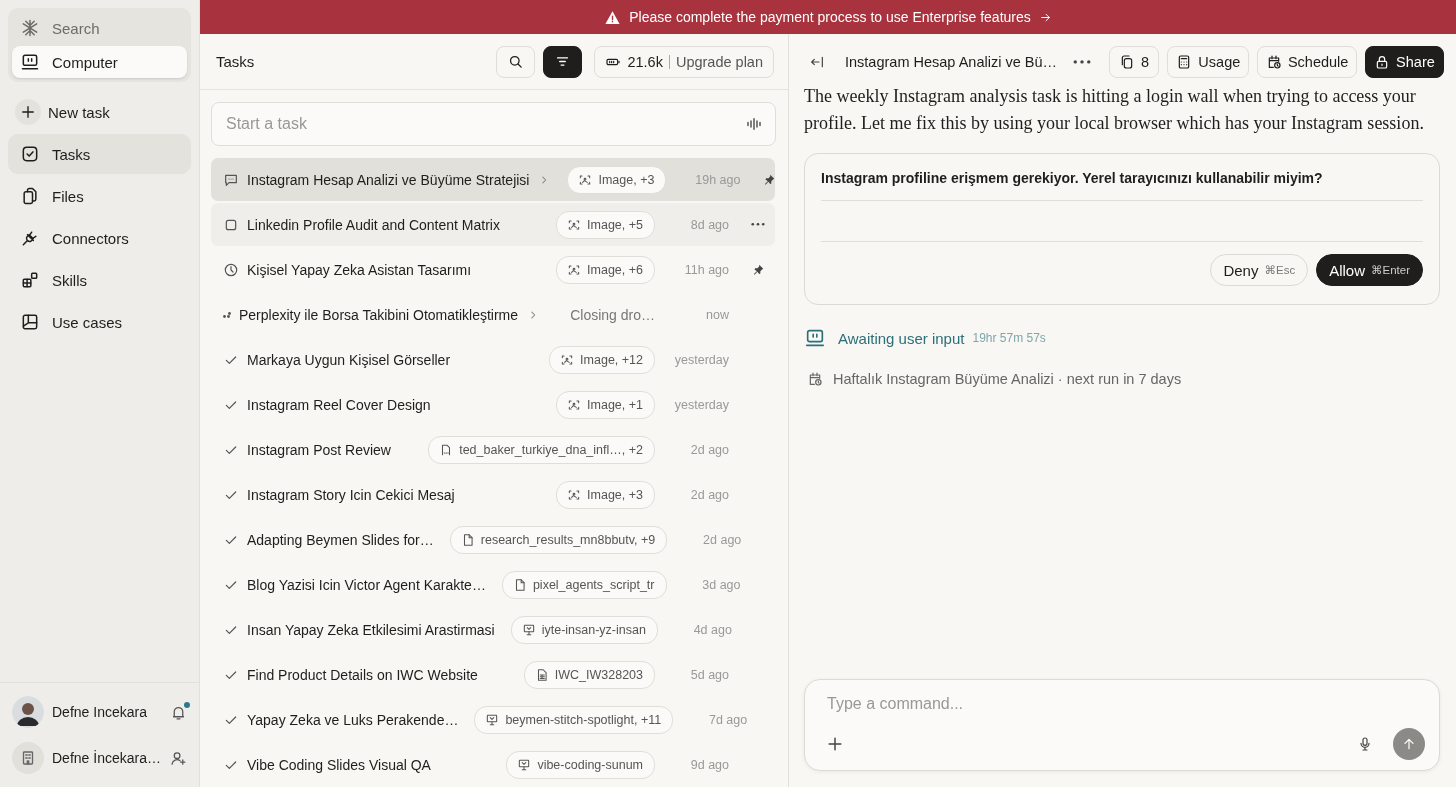 The height and width of the screenshot is (787, 1456). Describe the element at coordinates (379, 314) in the screenshot. I see `task-title: Perplexity ile Borsa Takibini Otomatikleştirme` at that location.